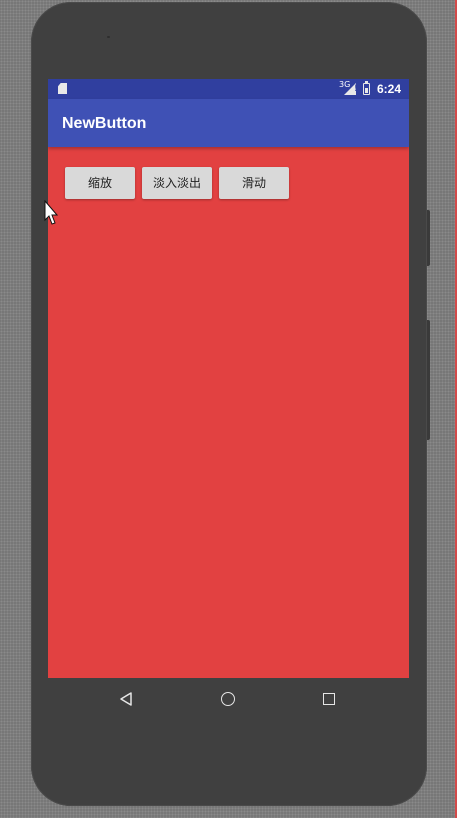 This screenshot has height=818, width=457. I want to click on mouse-cursor-icon, so click(51, 212).